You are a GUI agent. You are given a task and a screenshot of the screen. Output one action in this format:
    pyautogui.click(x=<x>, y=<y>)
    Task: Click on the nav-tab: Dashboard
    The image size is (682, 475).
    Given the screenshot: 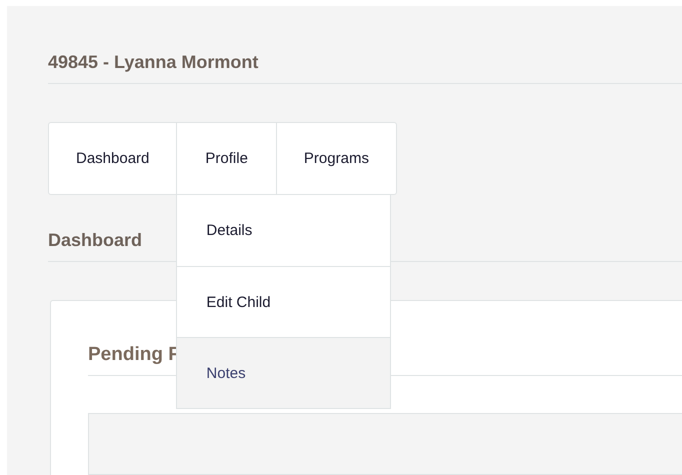 What is the action you would take?
    pyautogui.click(x=112, y=158)
    